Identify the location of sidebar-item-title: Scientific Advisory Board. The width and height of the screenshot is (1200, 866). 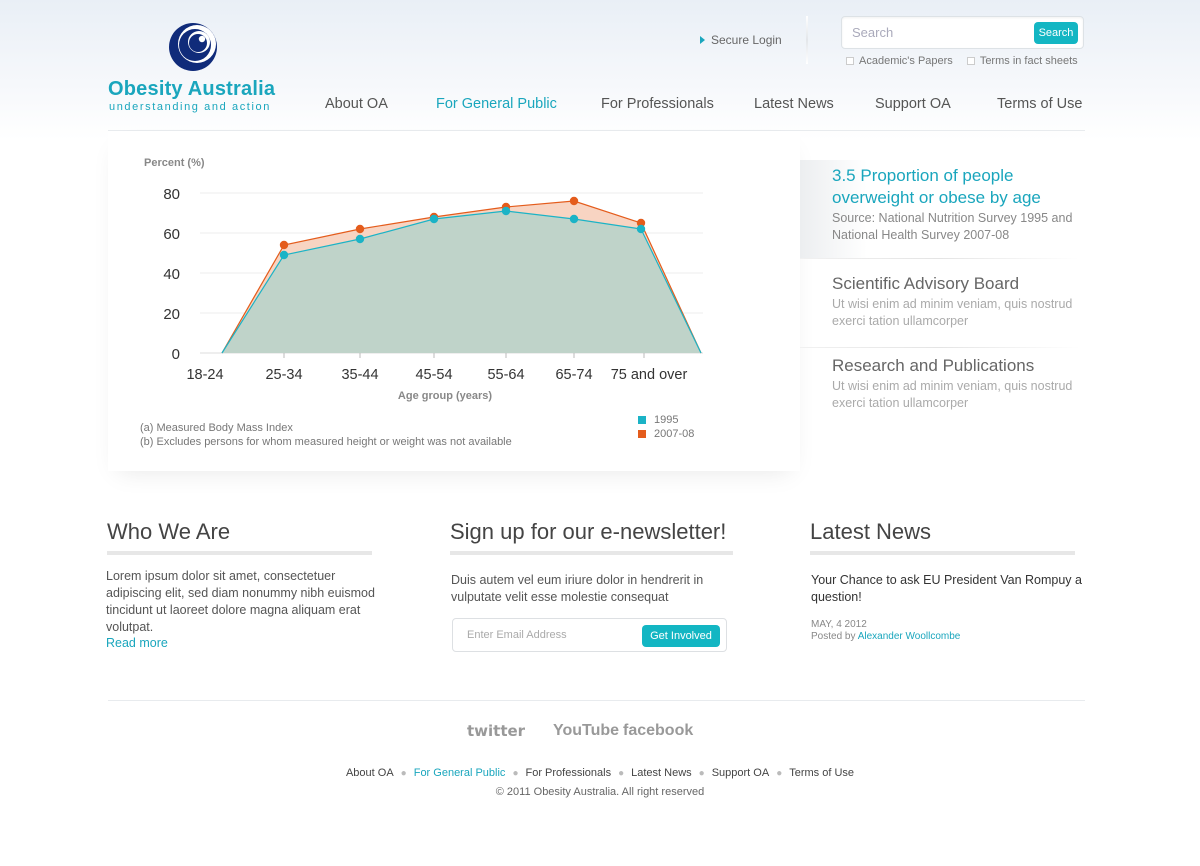
(926, 283).